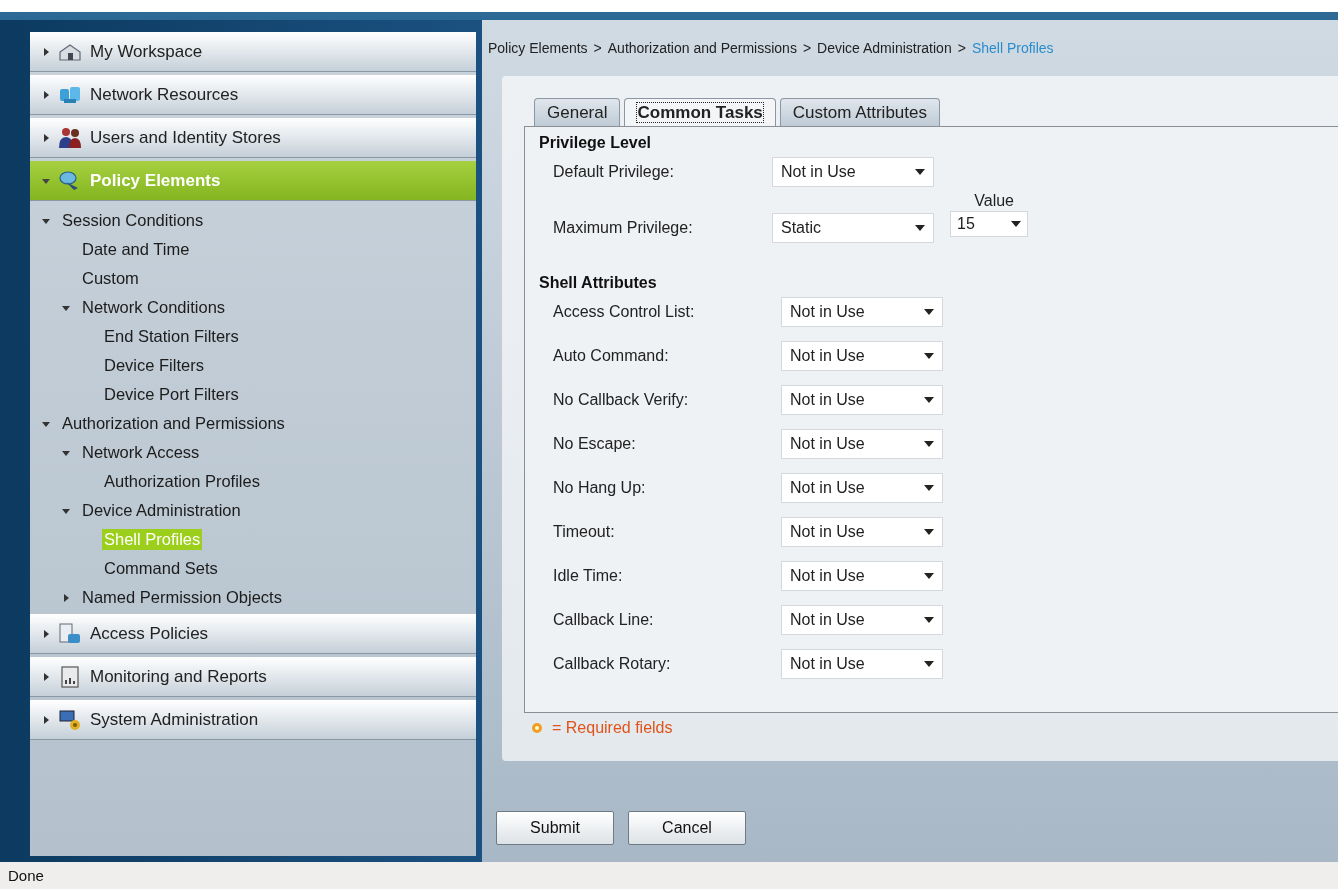 The image size is (1338, 889). I want to click on computer-gear-icon, so click(70, 719).